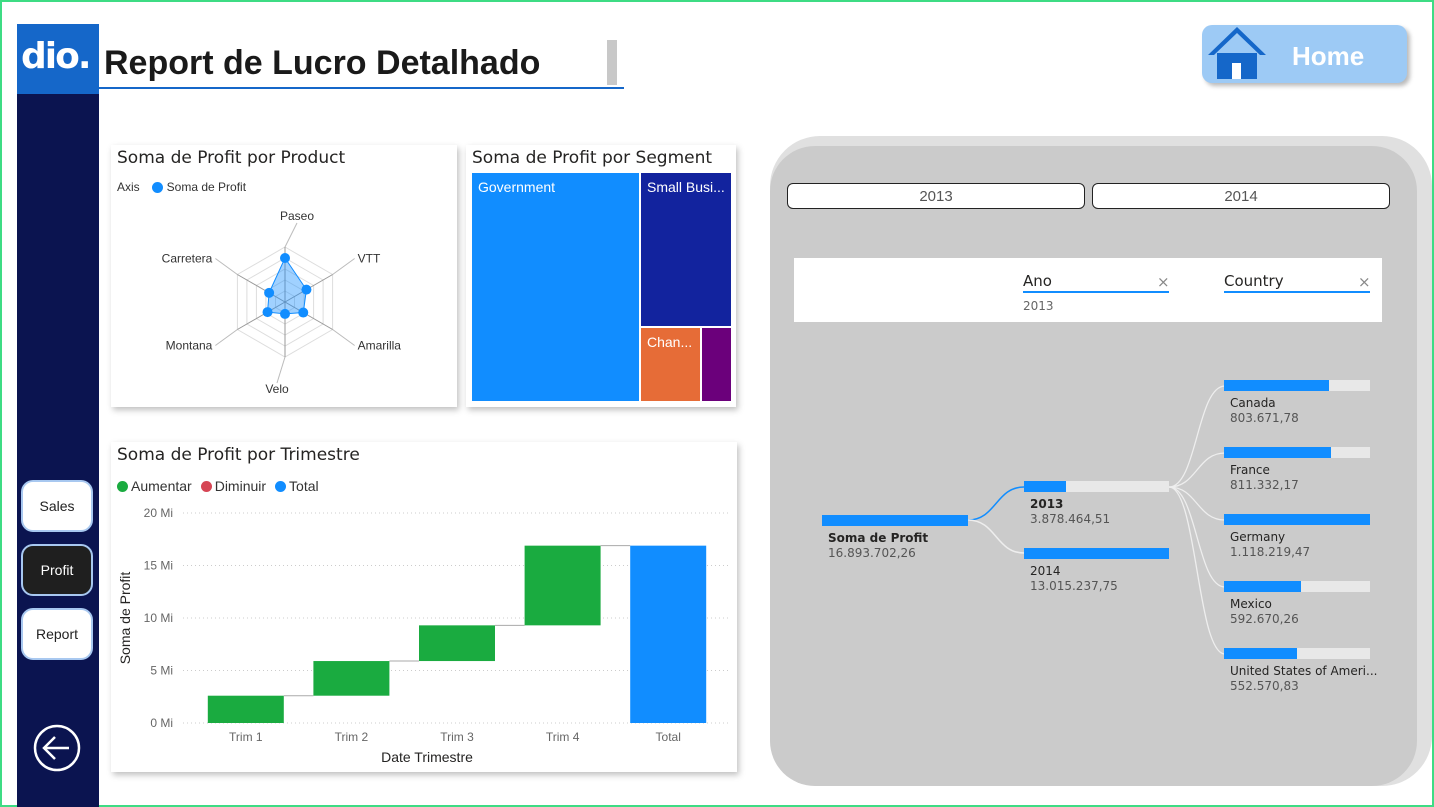  What do you see at coordinates (286, 285) in the screenshot?
I see `radar-series-area` at bounding box center [286, 285].